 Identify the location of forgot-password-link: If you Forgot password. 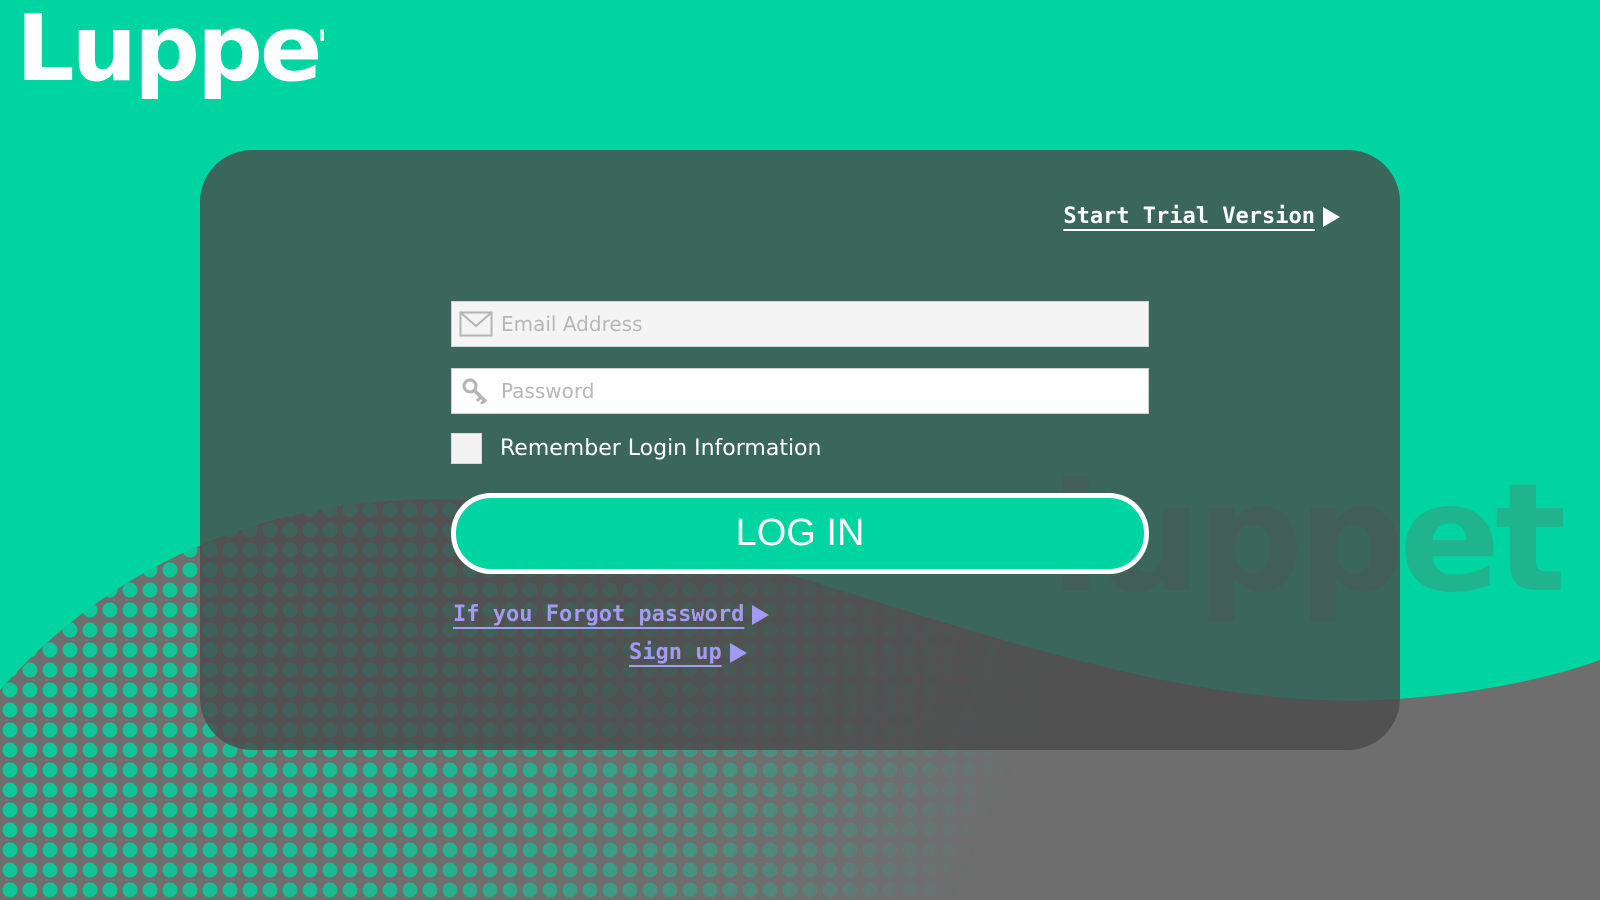
(611, 614).